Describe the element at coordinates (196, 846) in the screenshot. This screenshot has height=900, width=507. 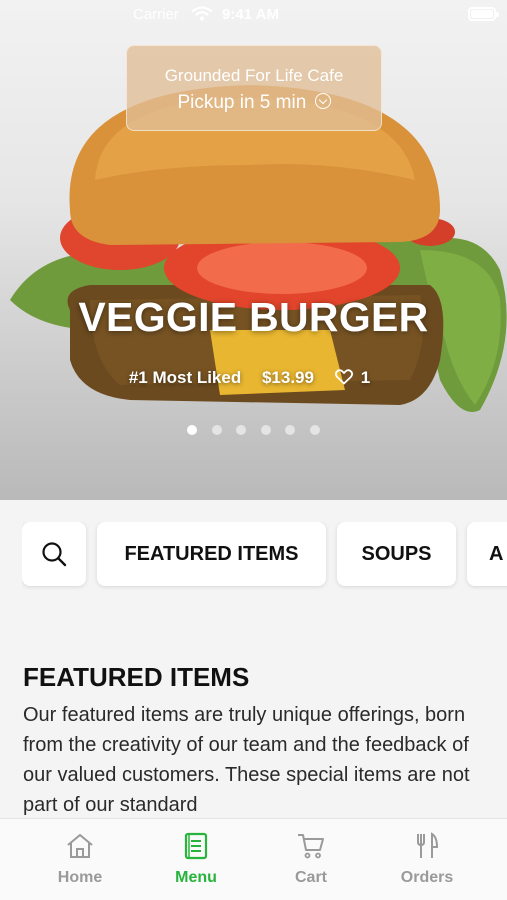
I see `menu-icon` at that location.